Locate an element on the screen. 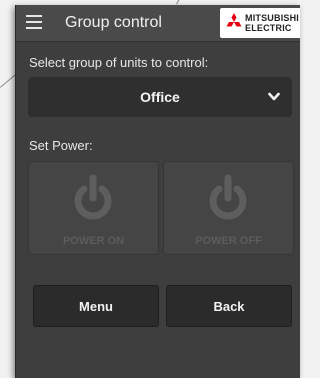 This screenshot has height=378, width=320. power-on-button: POWER ON is located at coordinates (93, 208).